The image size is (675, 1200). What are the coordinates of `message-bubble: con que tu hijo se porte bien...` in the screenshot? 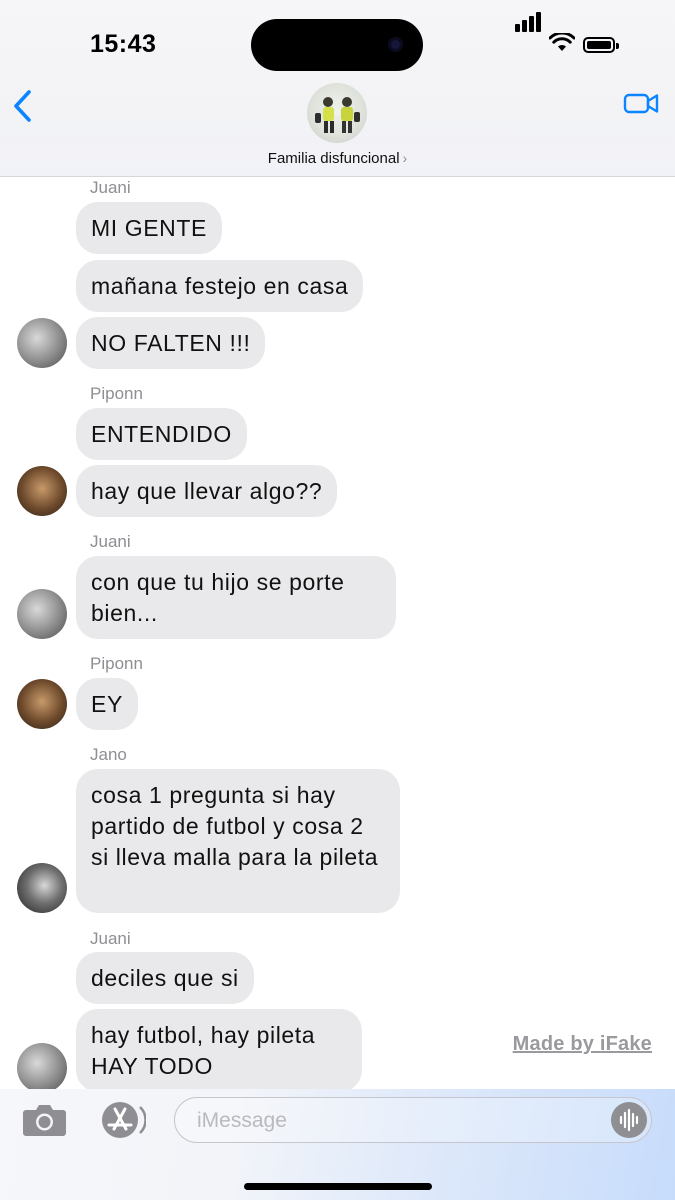 It's located at (236, 597).